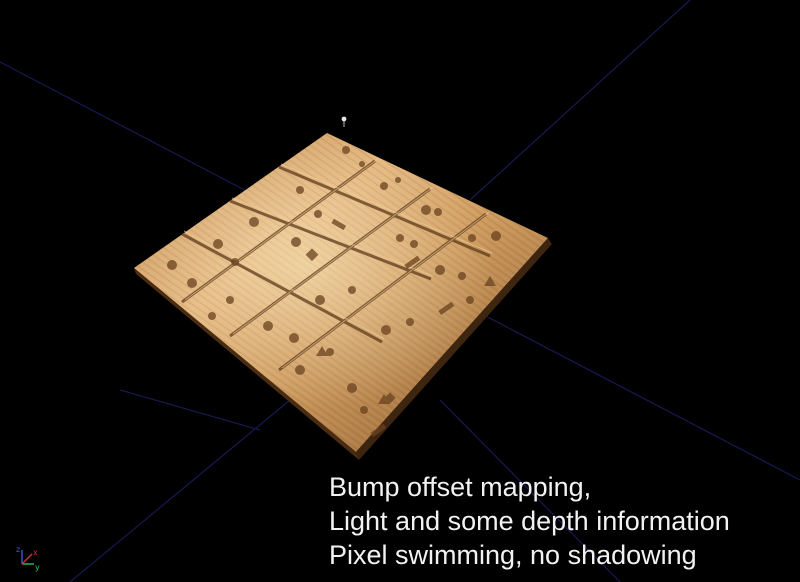  What do you see at coordinates (28, 558) in the screenshot?
I see `axis-gizmo: x y z` at bounding box center [28, 558].